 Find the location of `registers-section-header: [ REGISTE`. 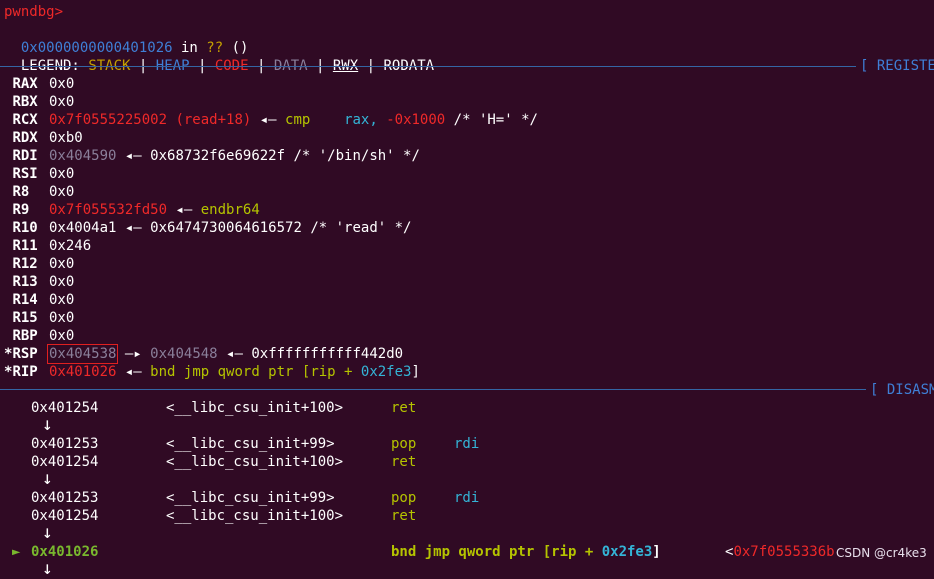

registers-section-header: [ REGISTE is located at coordinates (897, 66).